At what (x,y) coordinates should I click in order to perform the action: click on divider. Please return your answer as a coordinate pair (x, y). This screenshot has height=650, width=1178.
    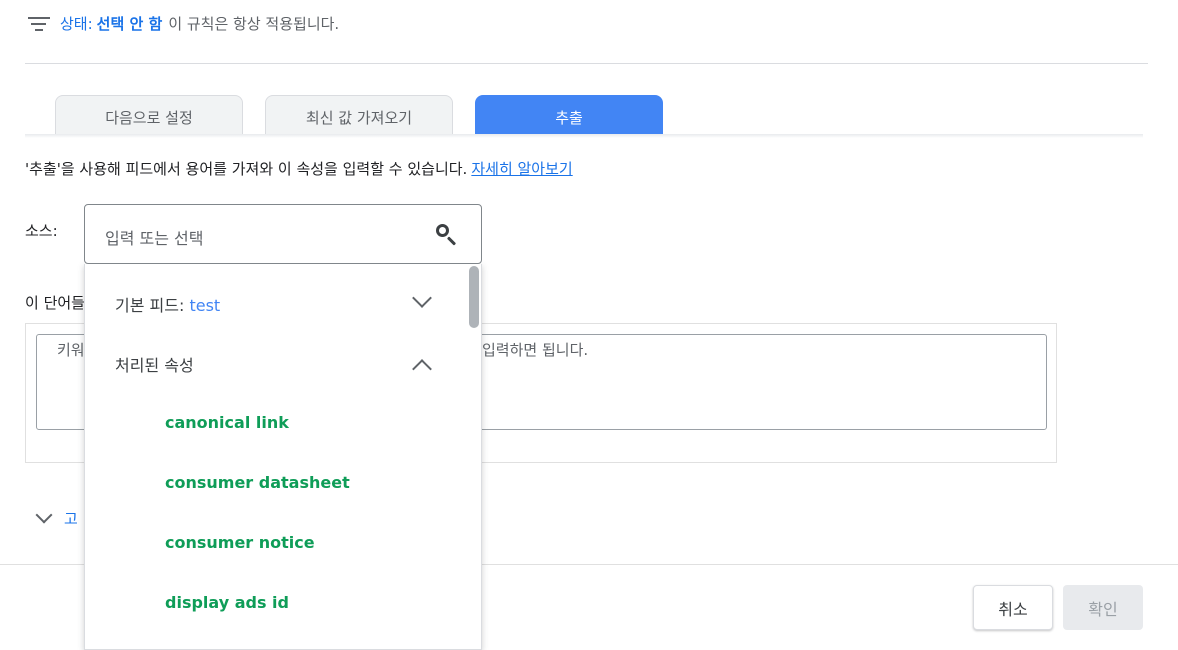
    Looking at the image, I should click on (586, 63).